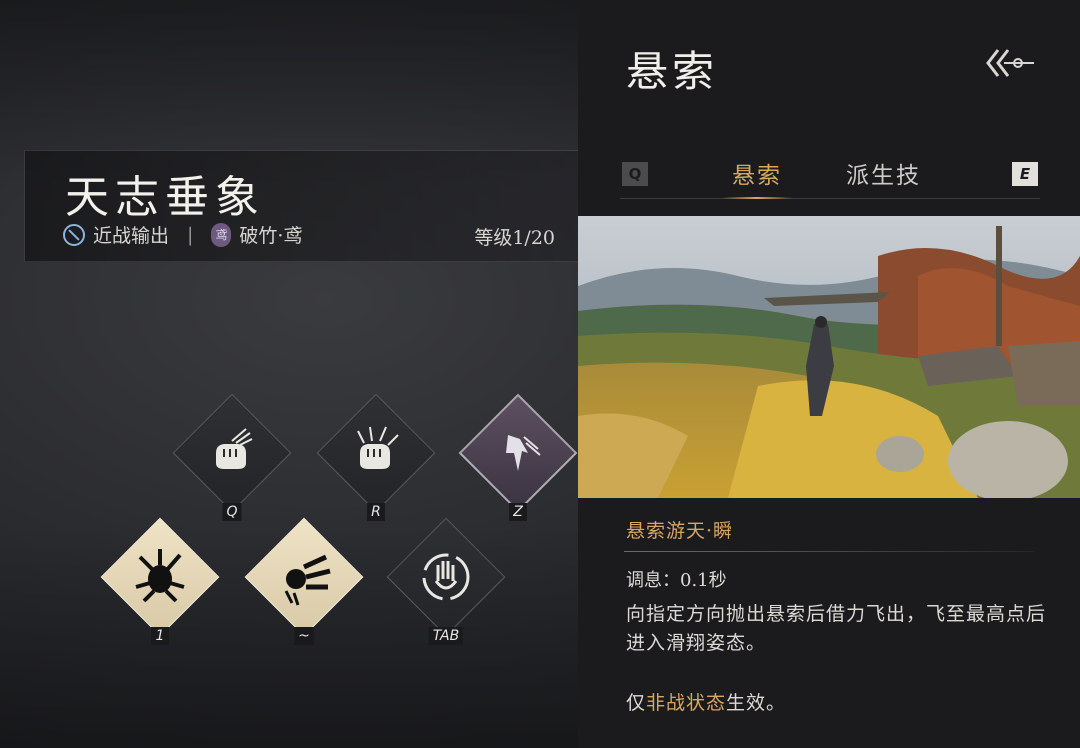  Describe the element at coordinates (307, 580) in the screenshot. I see `fist-strikes-icon` at that location.